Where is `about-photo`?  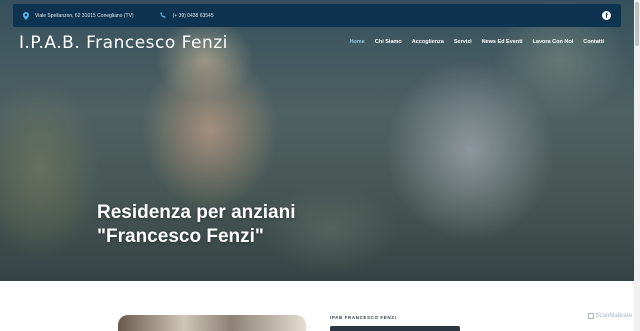
about-photo is located at coordinates (212, 323).